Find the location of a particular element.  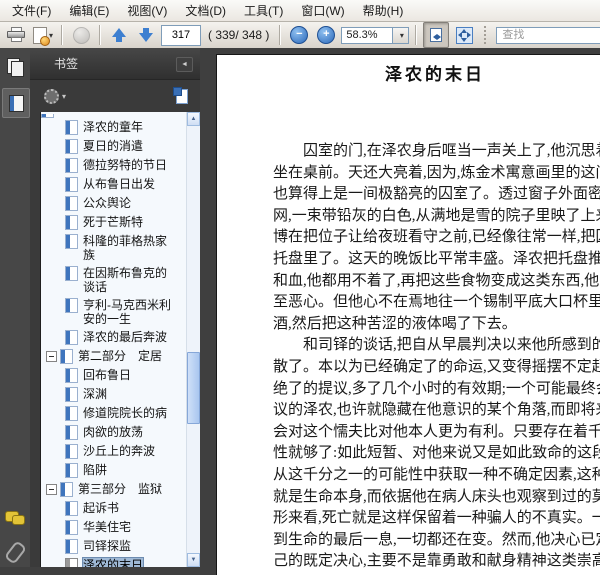

goto-current-bookmark-icon is located at coordinates (180, 95).